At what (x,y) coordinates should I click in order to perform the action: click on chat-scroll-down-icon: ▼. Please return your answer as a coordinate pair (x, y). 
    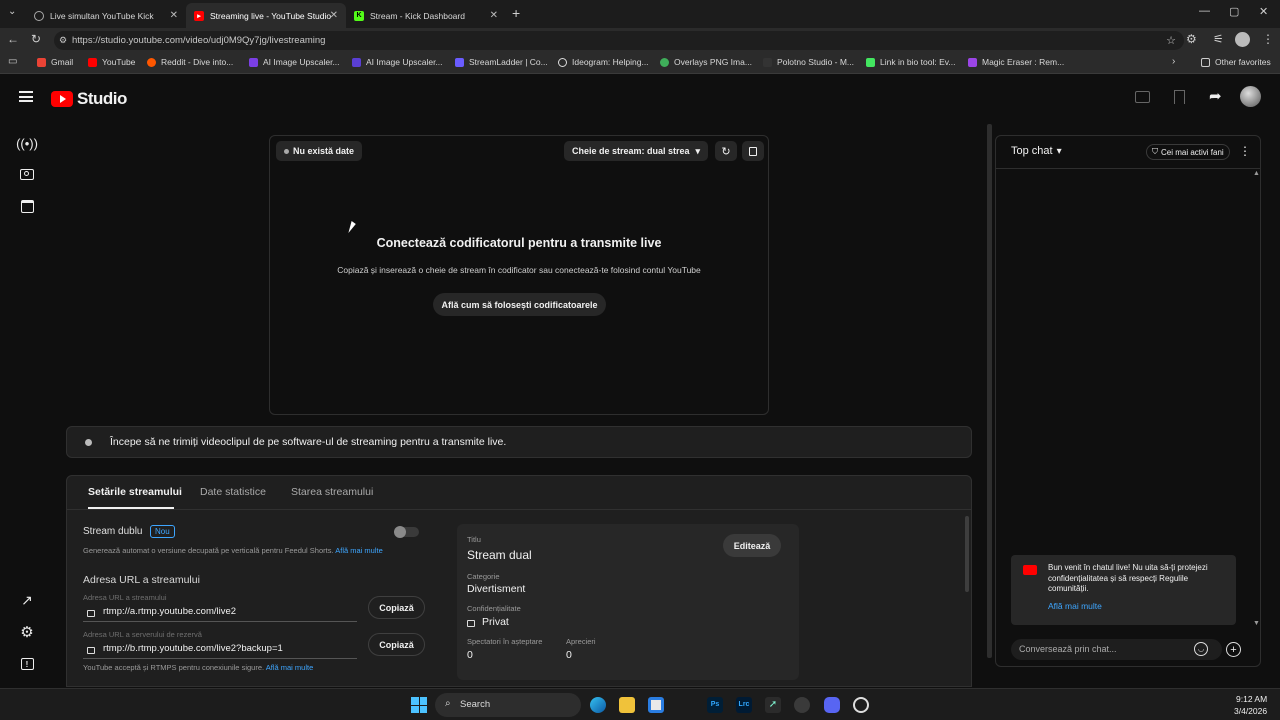
    Looking at the image, I should click on (1256, 623).